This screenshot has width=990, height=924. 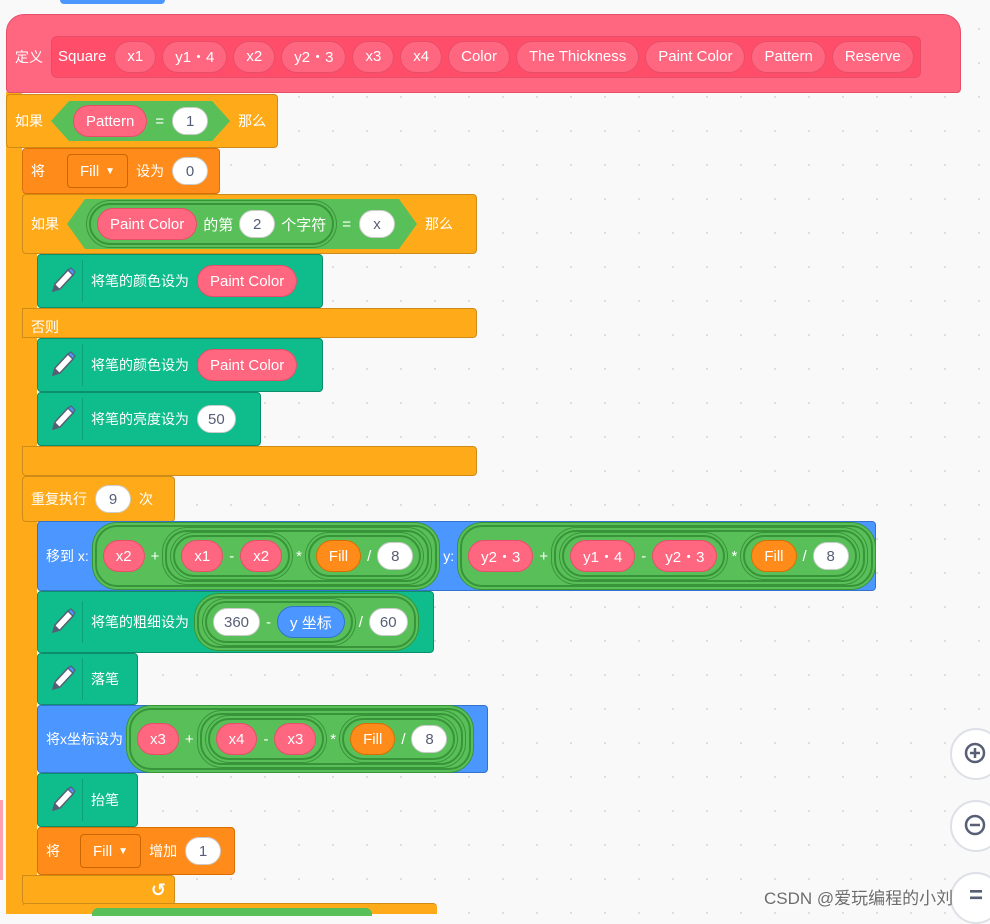 What do you see at coordinates (774, 556) in the screenshot?
I see `fill-reporter-2: Fill` at bounding box center [774, 556].